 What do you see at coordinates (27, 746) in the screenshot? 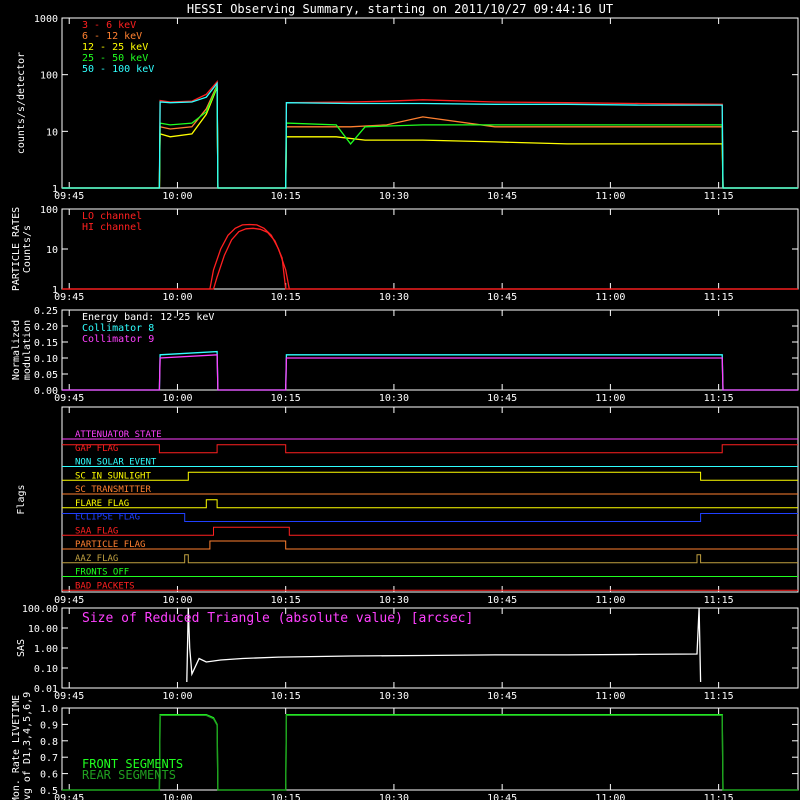
I see `livetime-ylabel: avg of D1,3,4,5,6,9` at bounding box center [27, 746].